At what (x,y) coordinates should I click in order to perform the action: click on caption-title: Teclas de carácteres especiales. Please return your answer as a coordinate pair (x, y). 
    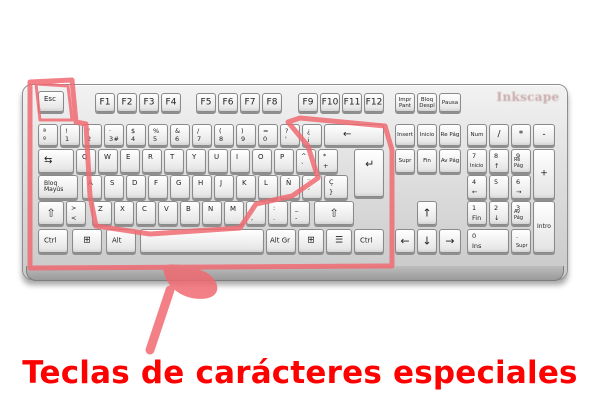
    Looking at the image, I should click on (300, 373).